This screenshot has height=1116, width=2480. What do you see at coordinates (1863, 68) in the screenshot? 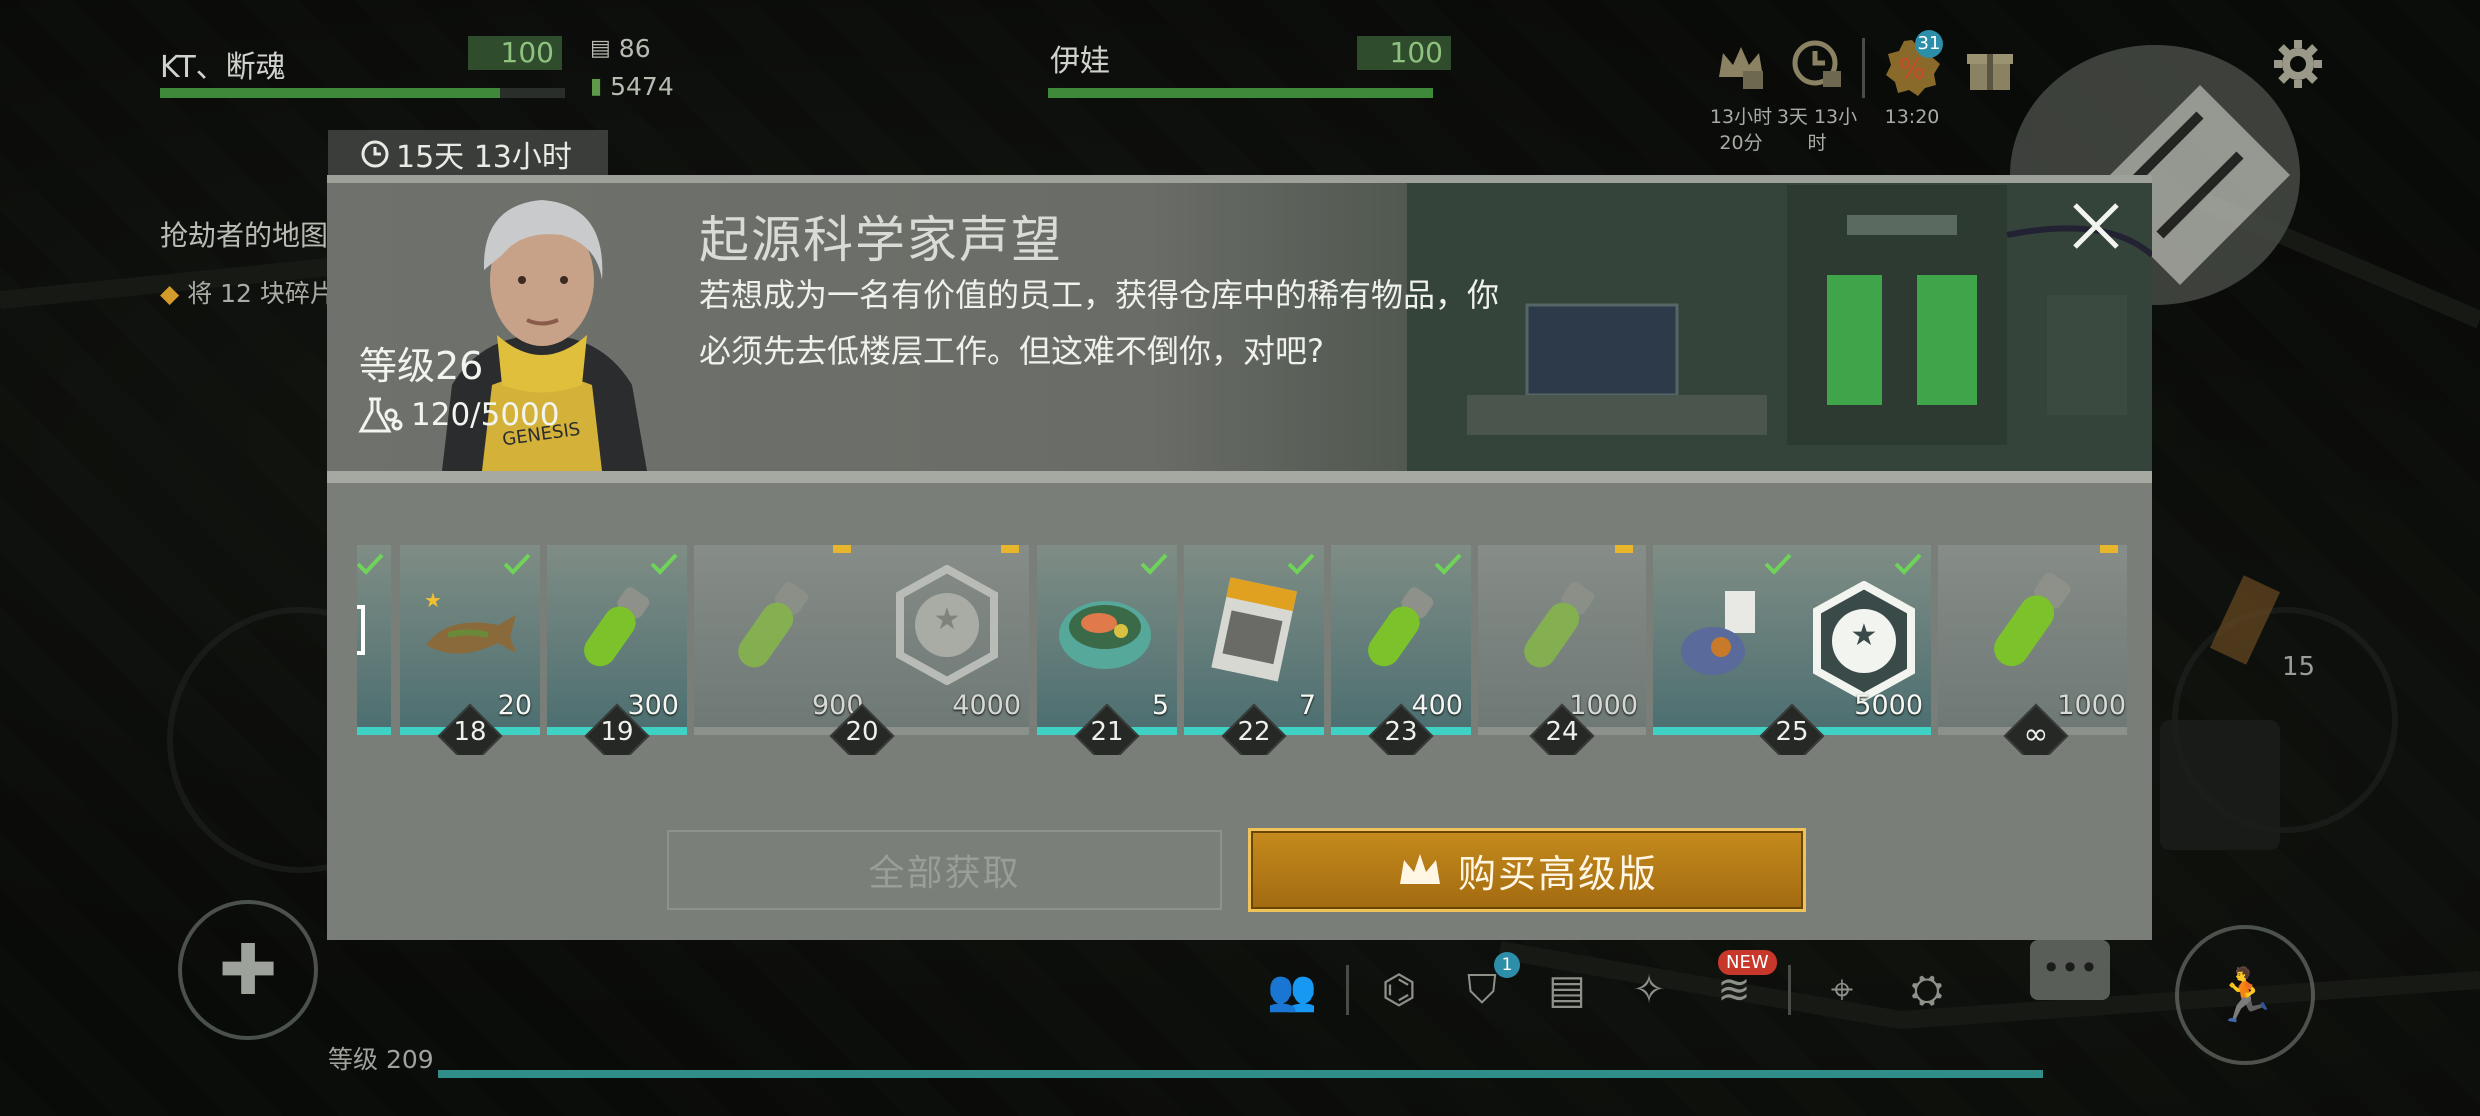
I see `hud-divider` at bounding box center [1863, 68].